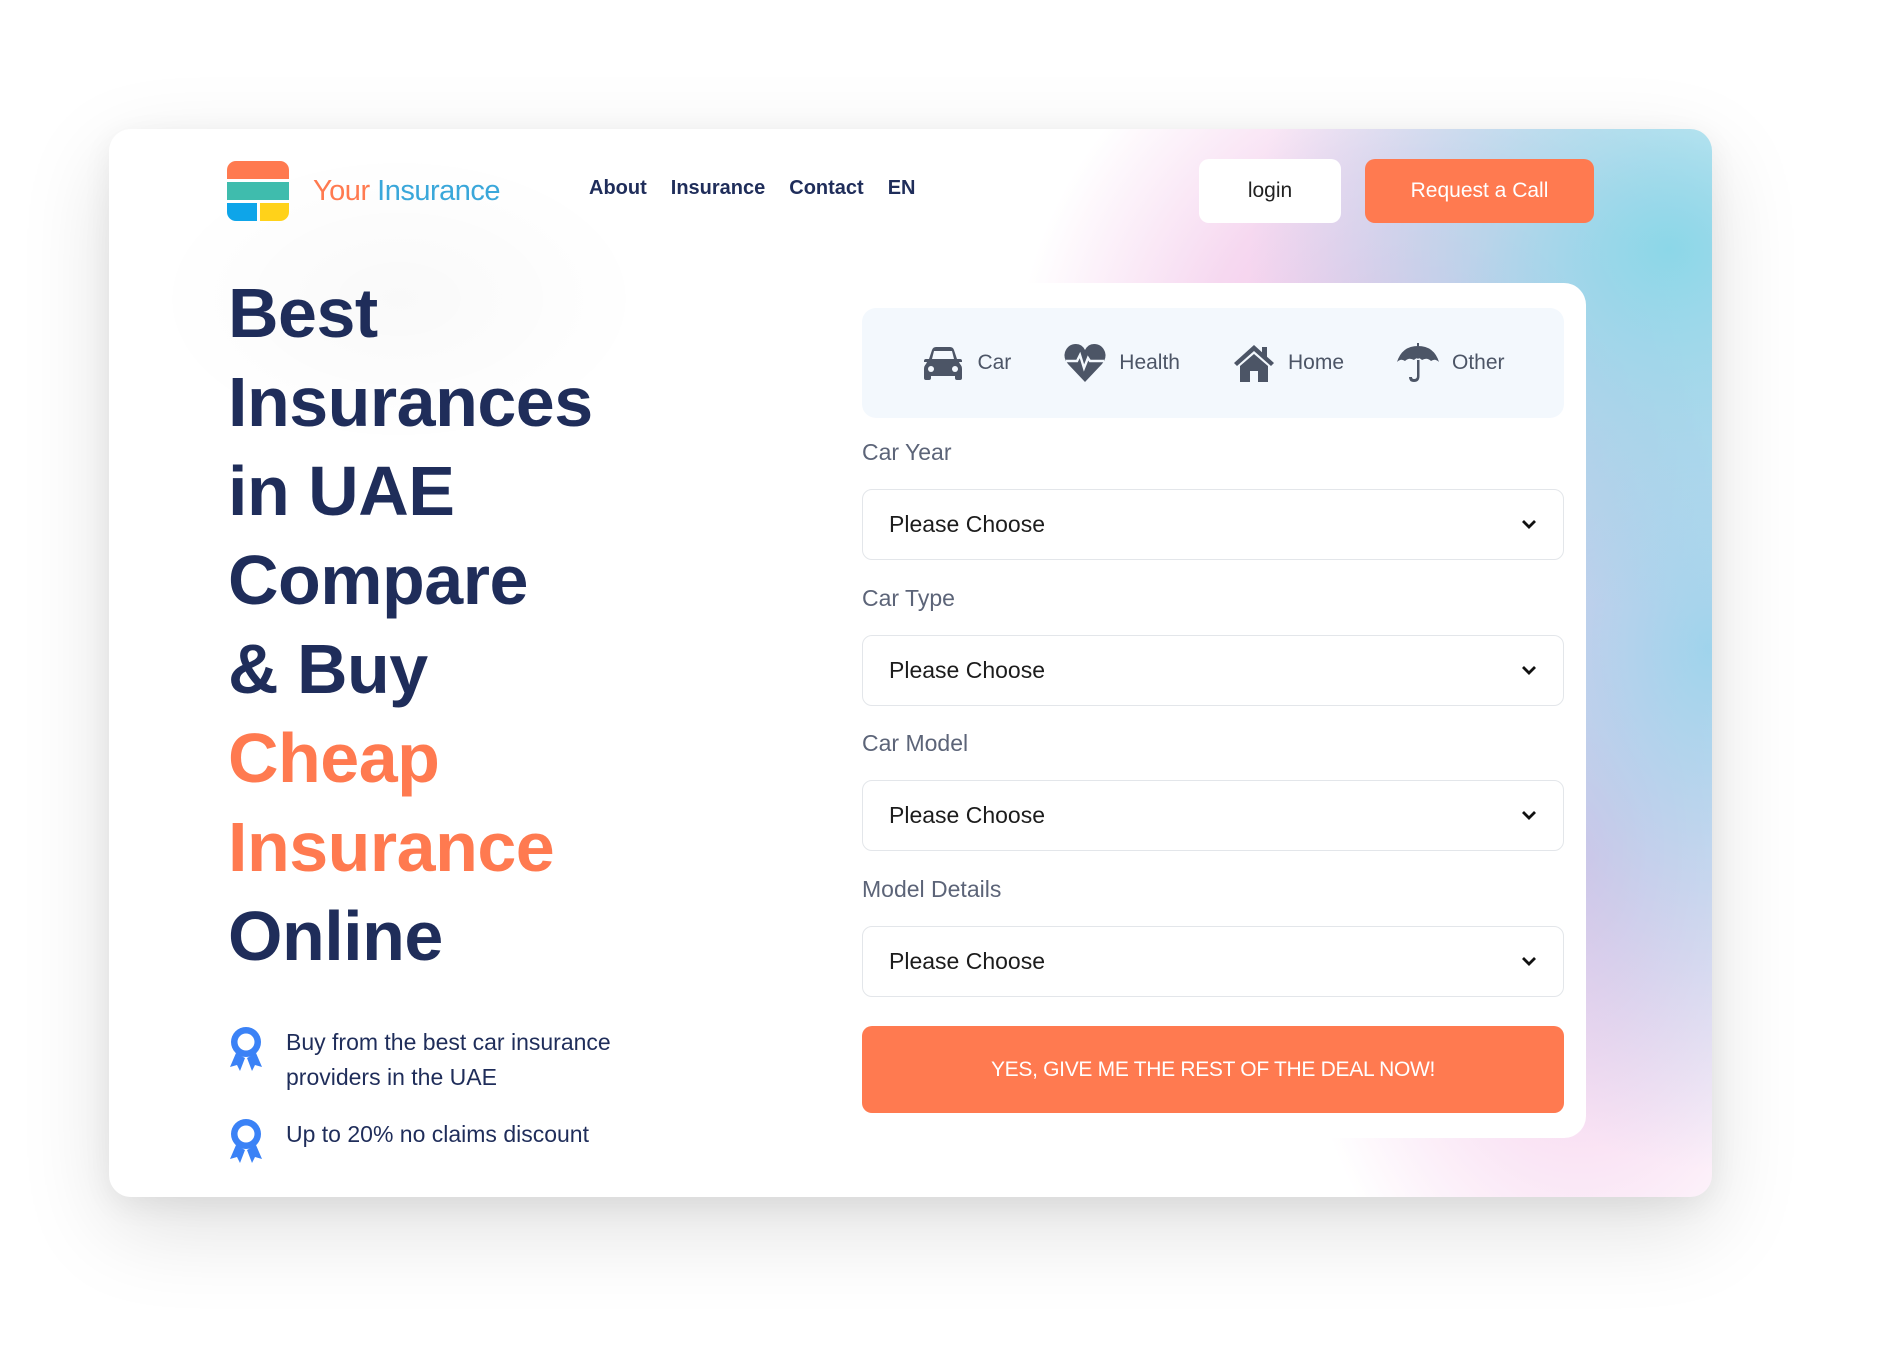 The height and width of the screenshot is (1360, 1892). Describe the element at coordinates (1213, 670) in the screenshot. I see `car-type-select: Please Choose` at that location.